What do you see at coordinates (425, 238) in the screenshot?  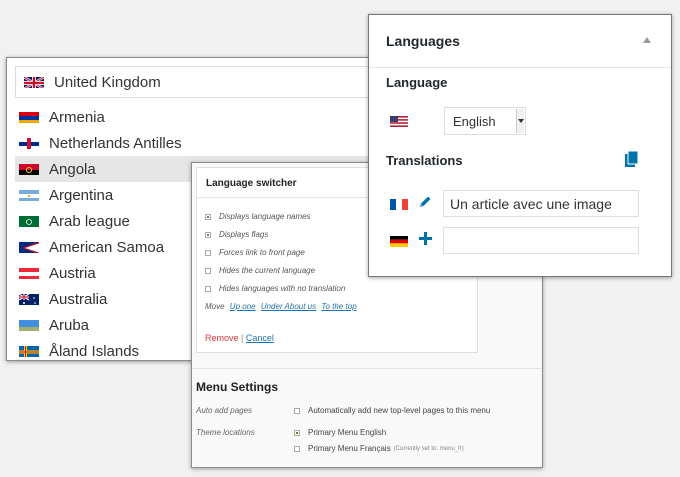 I see `plus-icon` at bounding box center [425, 238].